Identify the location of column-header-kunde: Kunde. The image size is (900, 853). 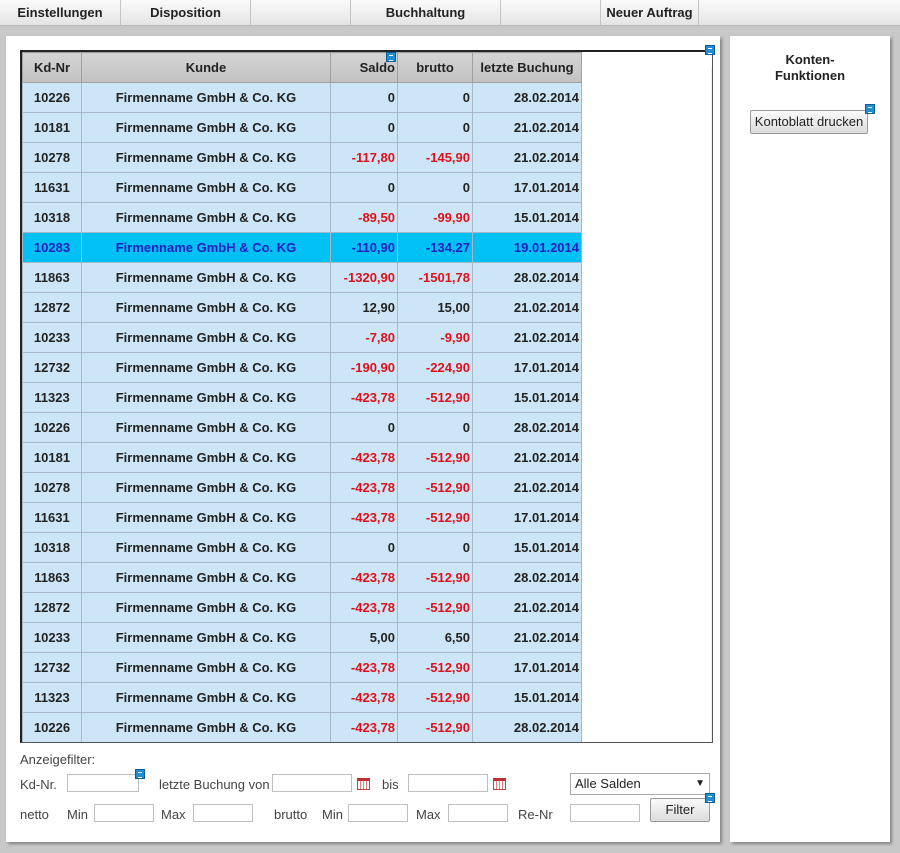
(206, 67).